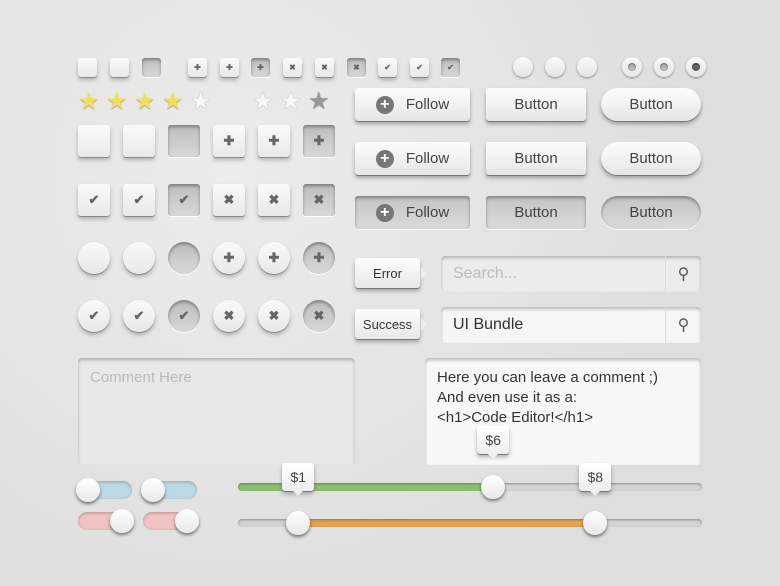 Image resolution: width=780 pixels, height=586 pixels. Describe the element at coordinates (412, 104) in the screenshot. I see `follow-button: + Follow` at that location.